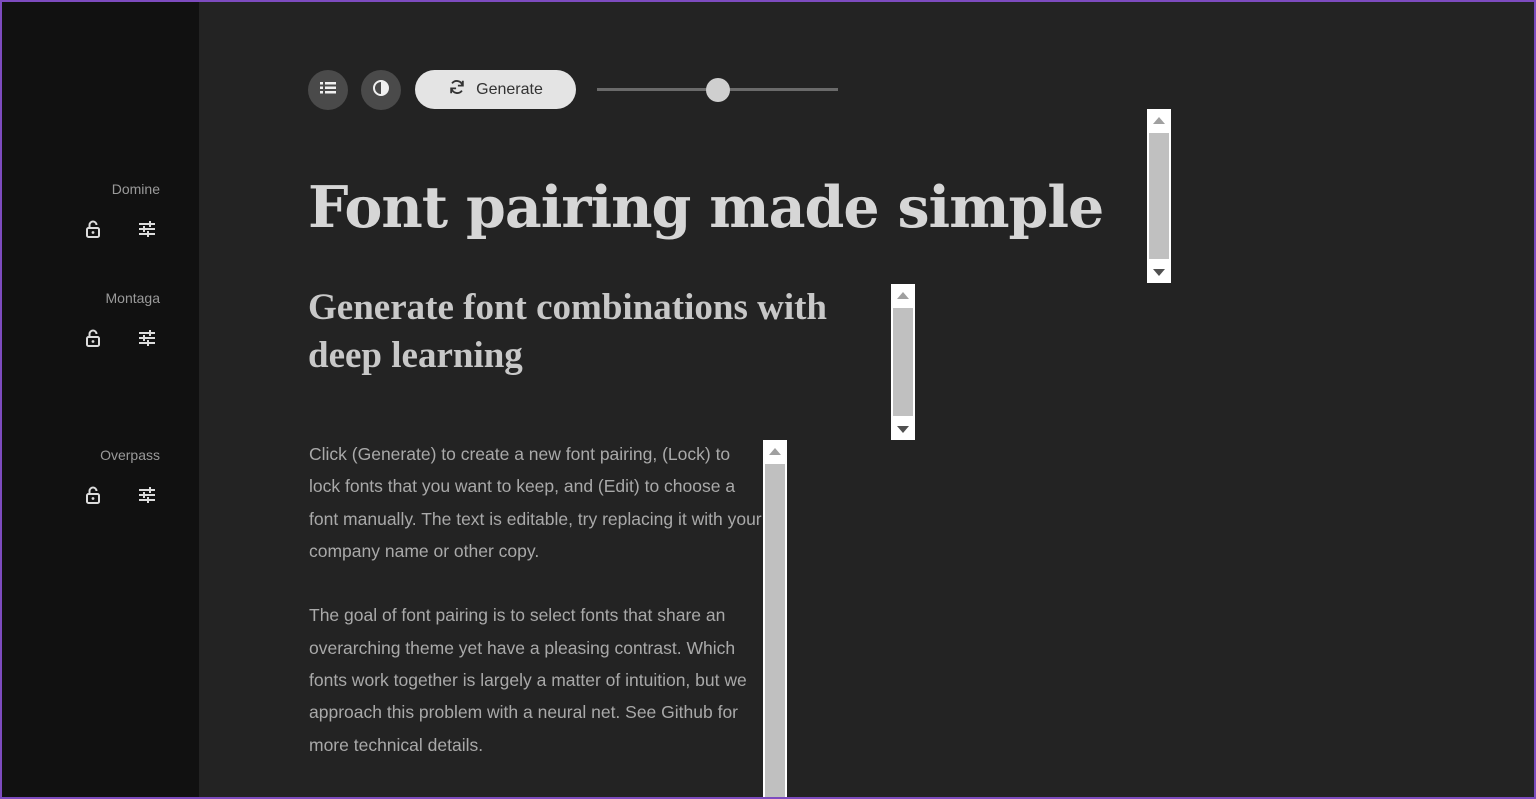  What do you see at coordinates (135, 189) in the screenshot?
I see `font-name-heading: Domine` at bounding box center [135, 189].